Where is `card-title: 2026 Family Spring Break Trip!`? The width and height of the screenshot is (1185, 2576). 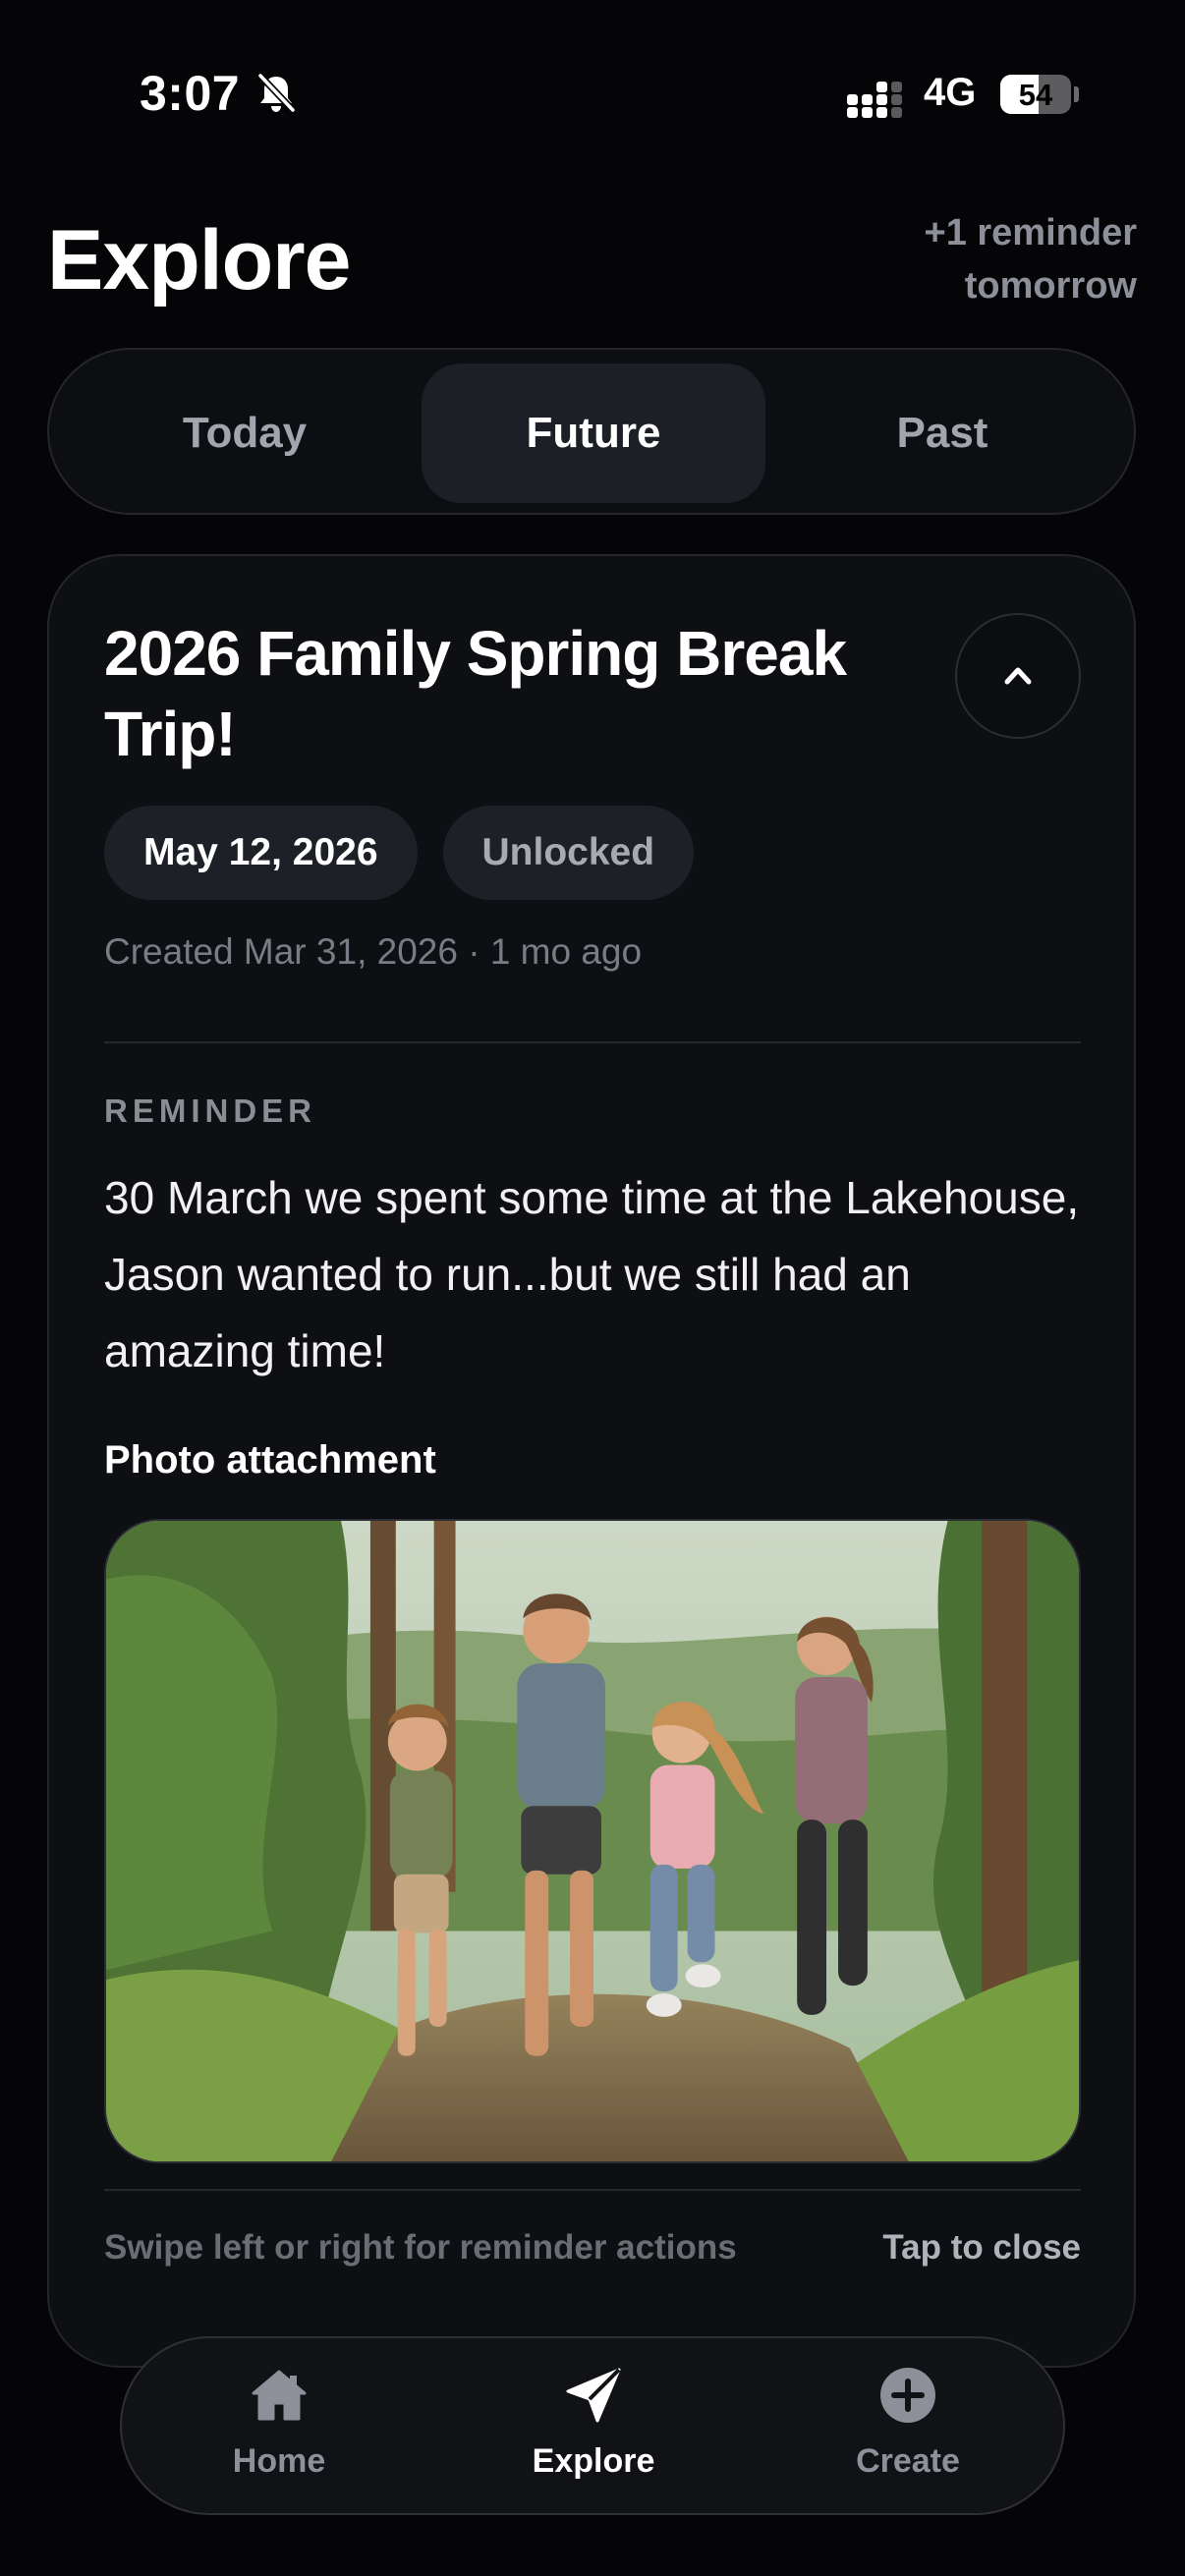 card-title: 2026 Family Spring Break Trip! is located at coordinates (476, 693).